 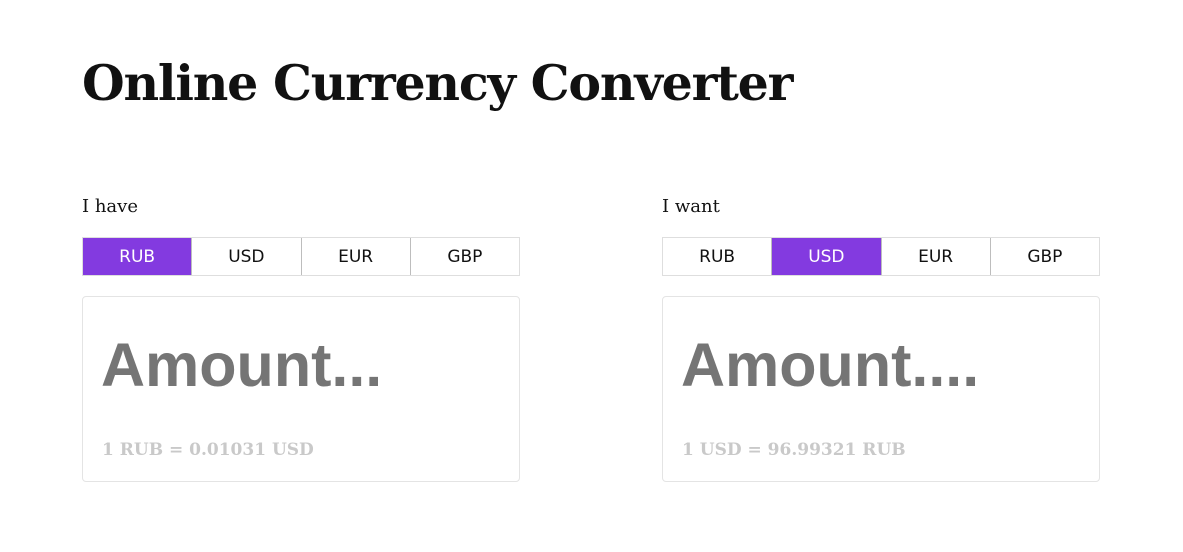 What do you see at coordinates (794, 450) in the screenshot?
I see `want-exchange-rate: 1 USD = 96.99321 RUB` at bounding box center [794, 450].